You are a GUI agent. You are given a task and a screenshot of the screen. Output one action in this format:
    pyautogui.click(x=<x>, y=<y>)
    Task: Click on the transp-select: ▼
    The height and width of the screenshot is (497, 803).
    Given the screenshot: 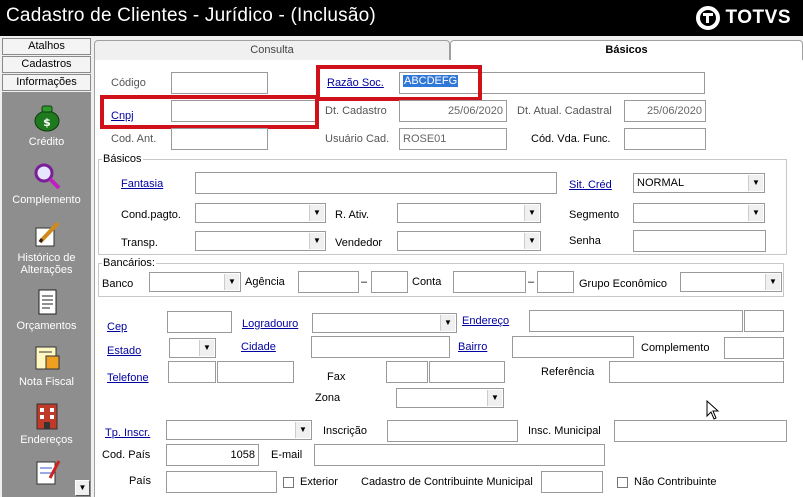 What is the action you would take?
    pyautogui.click(x=260, y=241)
    